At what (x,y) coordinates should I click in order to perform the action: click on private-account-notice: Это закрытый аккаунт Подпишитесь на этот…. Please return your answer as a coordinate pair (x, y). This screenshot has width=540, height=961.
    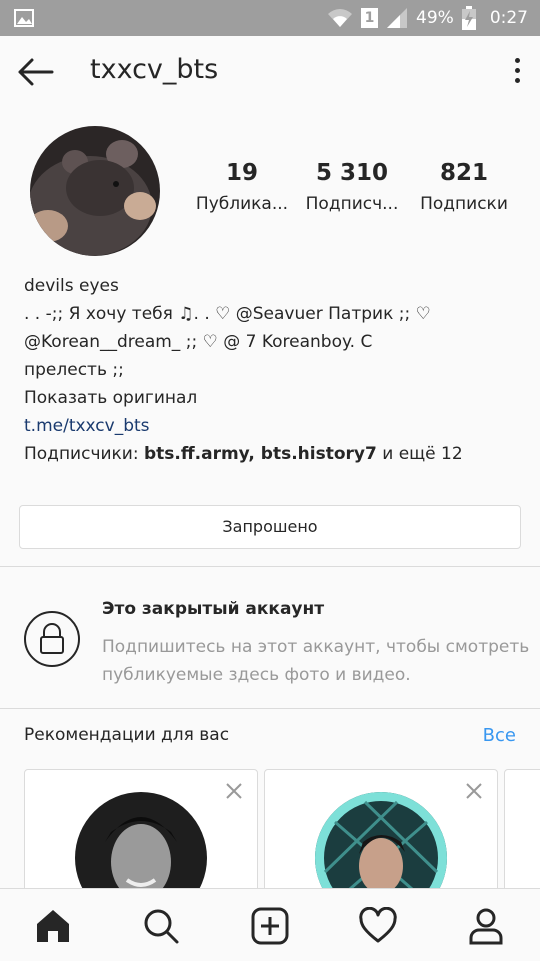
    Looking at the image, I should click on (270, 637).